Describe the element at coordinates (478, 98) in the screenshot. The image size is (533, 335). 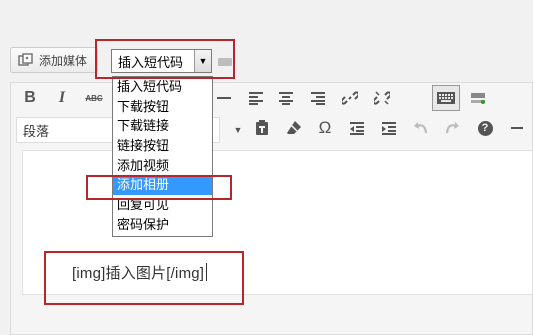
I see `insert-more-icon` at that location.